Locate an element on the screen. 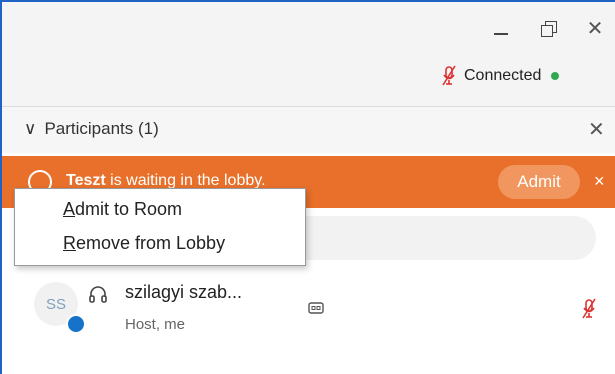 This screenshot has height=374, width=615. menu-item-label: dmit to Room is located at coordinates (129, 209).